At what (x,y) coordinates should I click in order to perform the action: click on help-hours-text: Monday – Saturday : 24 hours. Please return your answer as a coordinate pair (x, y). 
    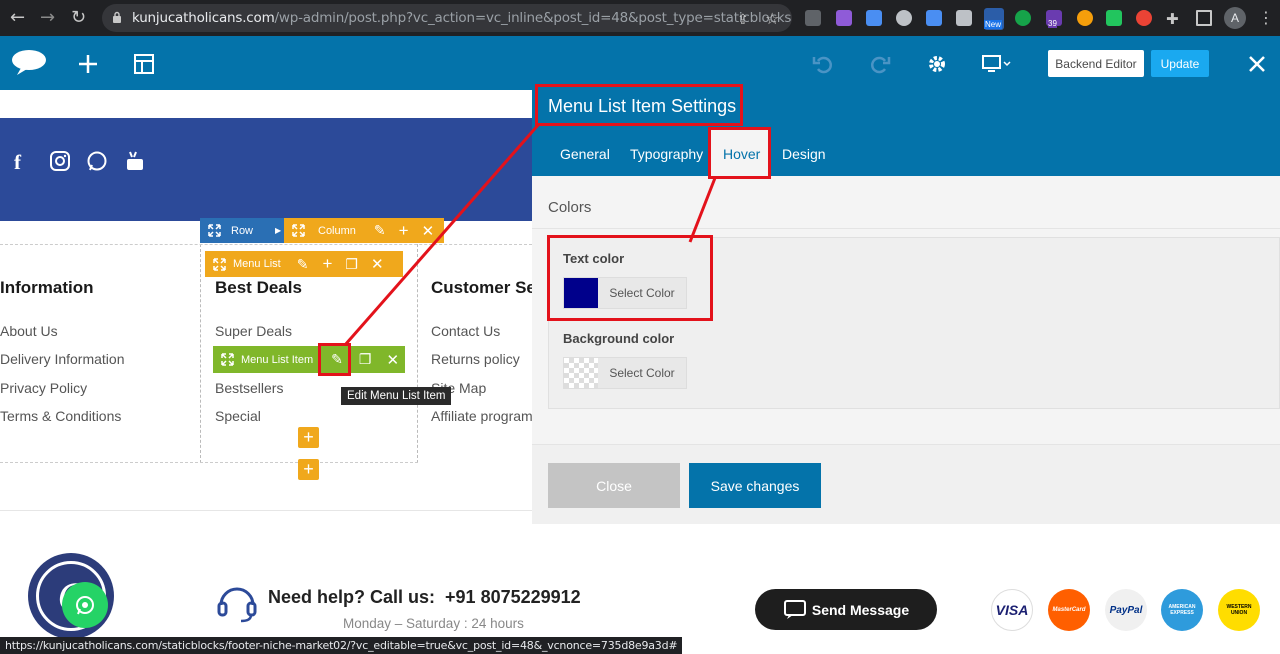
    Looking at the image, I should click on (433, 623).